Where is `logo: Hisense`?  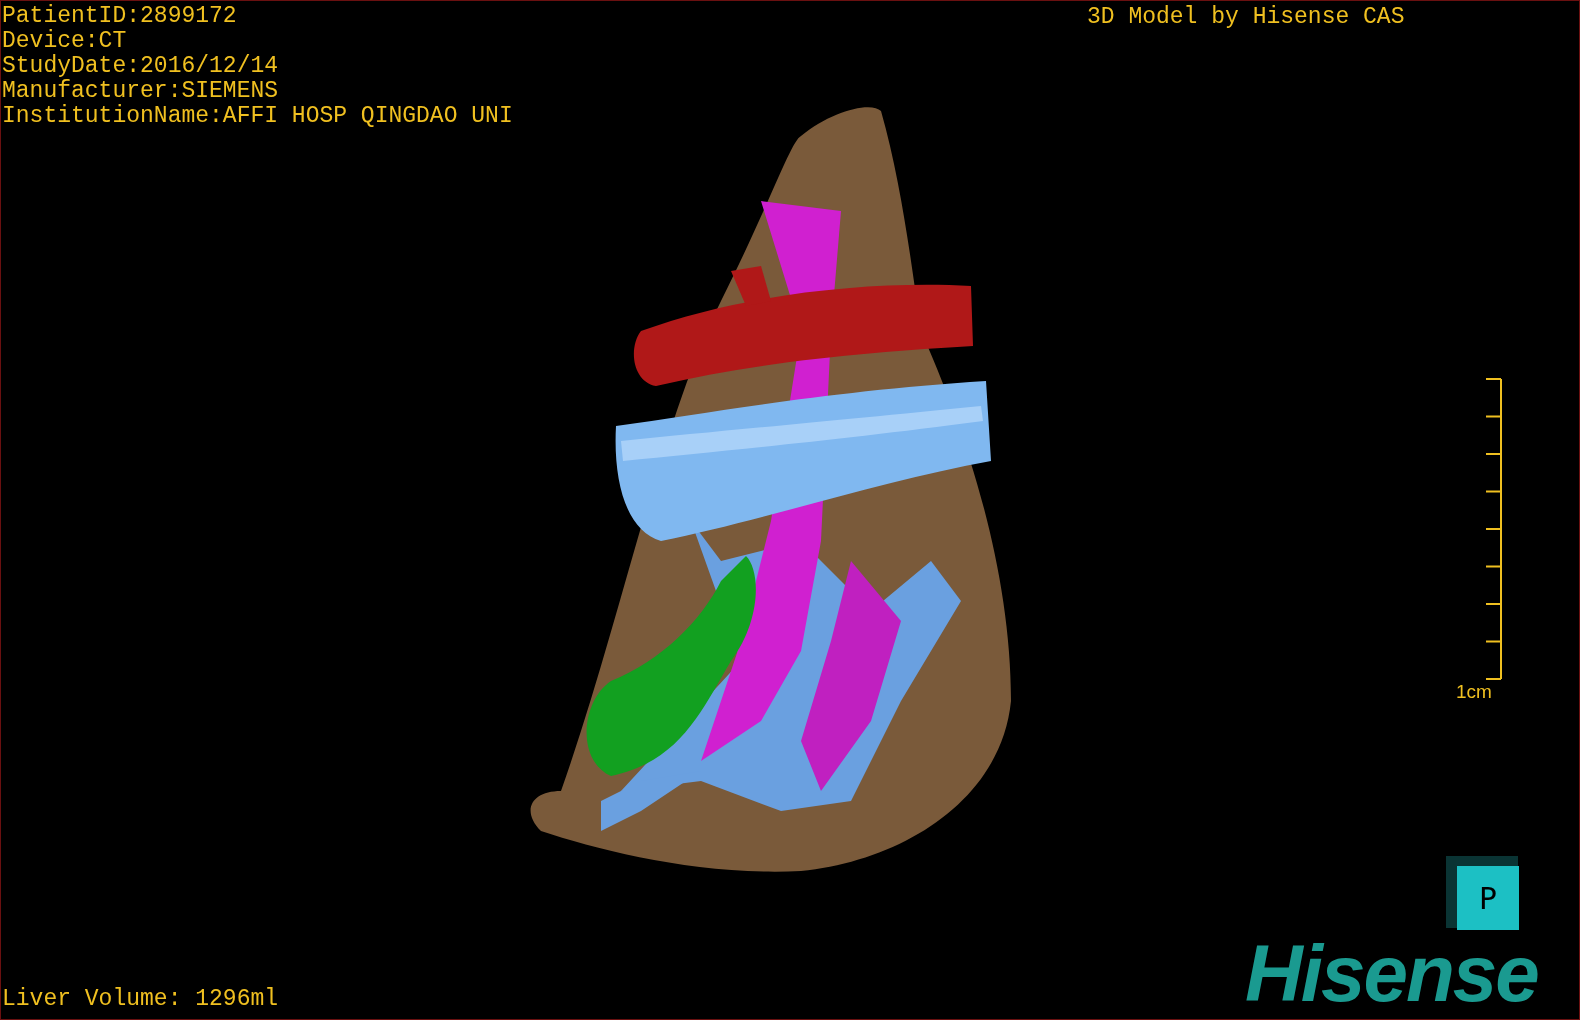
logo: Hisense is located at coordinates (1391, 974).